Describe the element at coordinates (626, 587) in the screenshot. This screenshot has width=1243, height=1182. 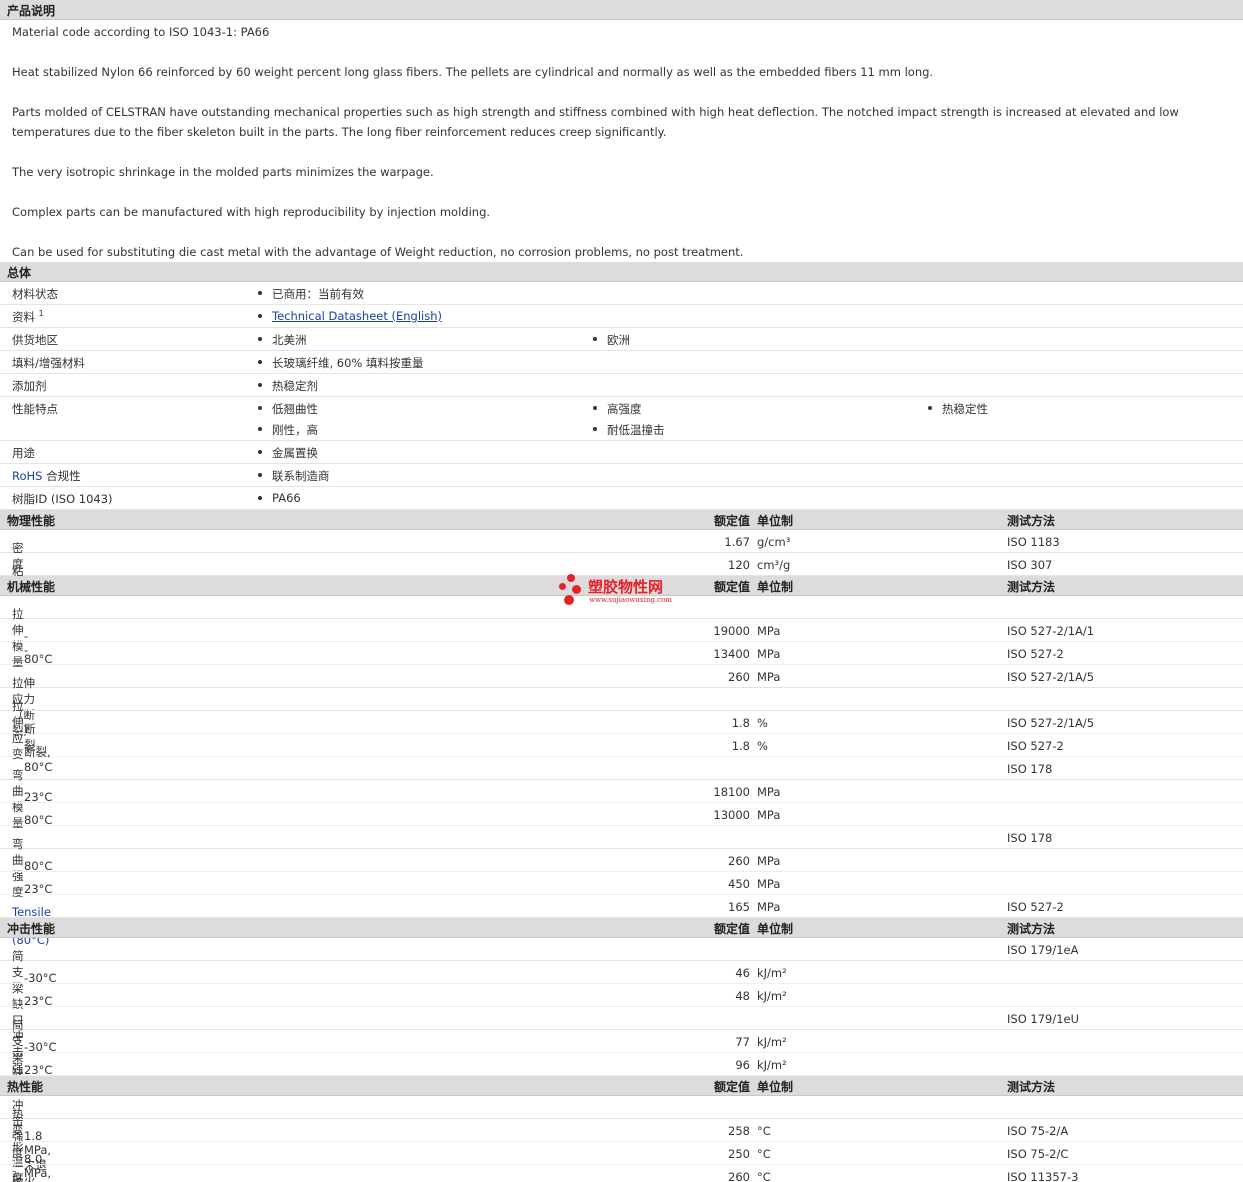
I see `watermark-brand: 塑胶物性网` at that location.